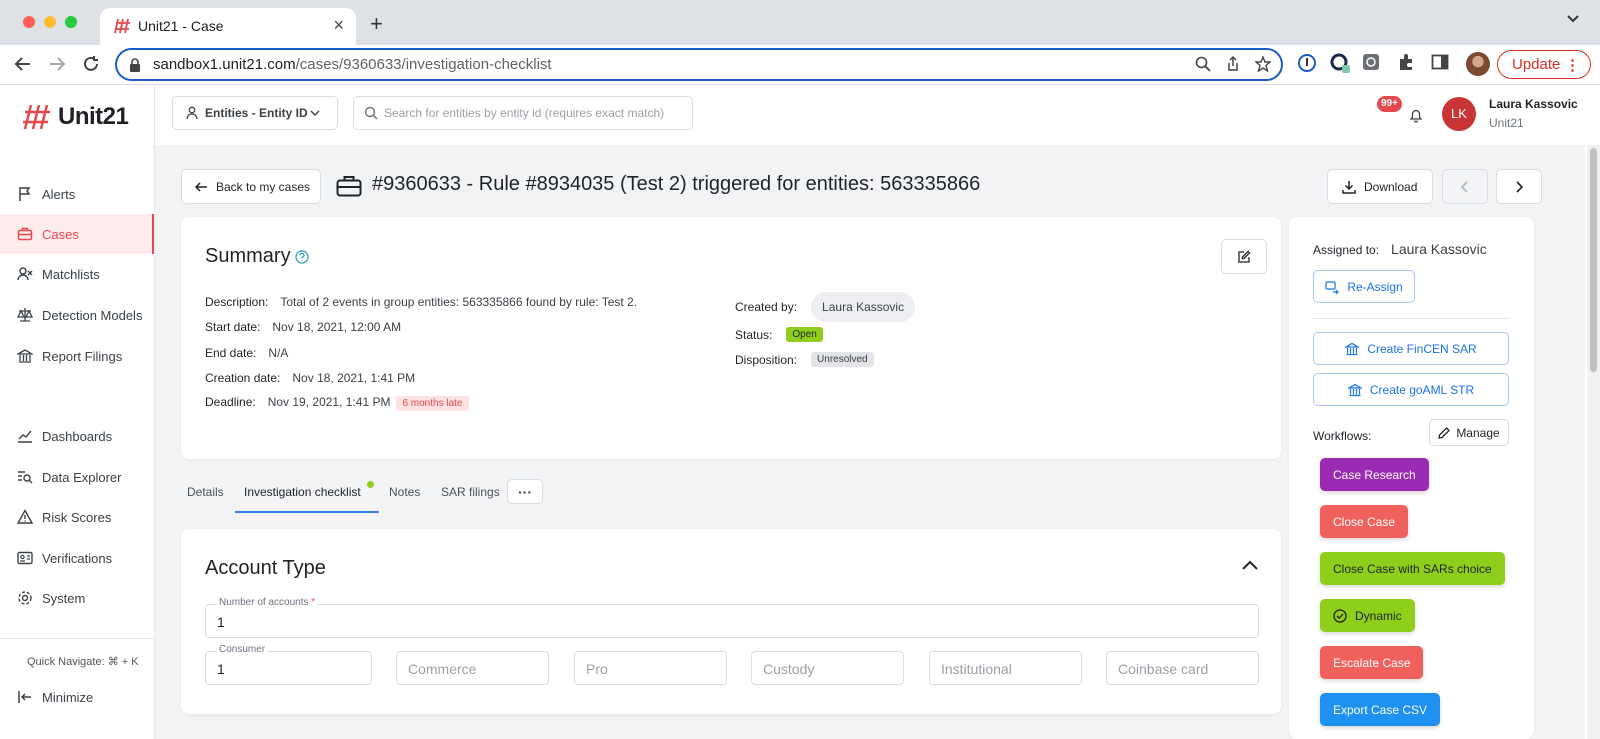  What do you see at coordinates (1380, 709) in the screenshot?
I see `workflow-export-csv-button: Export Case CSV` at bounding box center [1380, 709].